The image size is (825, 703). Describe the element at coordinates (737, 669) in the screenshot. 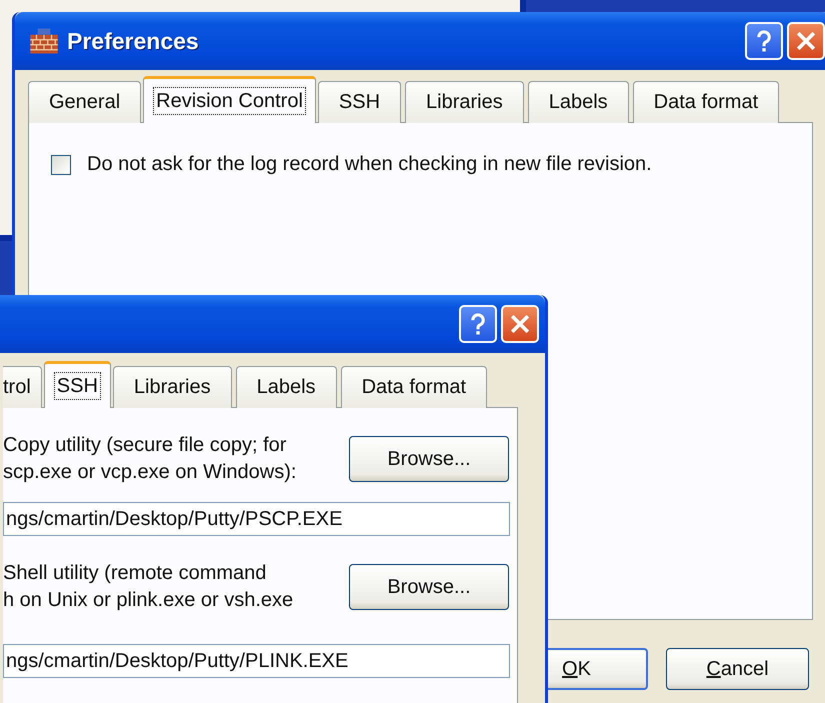

I see `cancel-button: Cancel` at that location.